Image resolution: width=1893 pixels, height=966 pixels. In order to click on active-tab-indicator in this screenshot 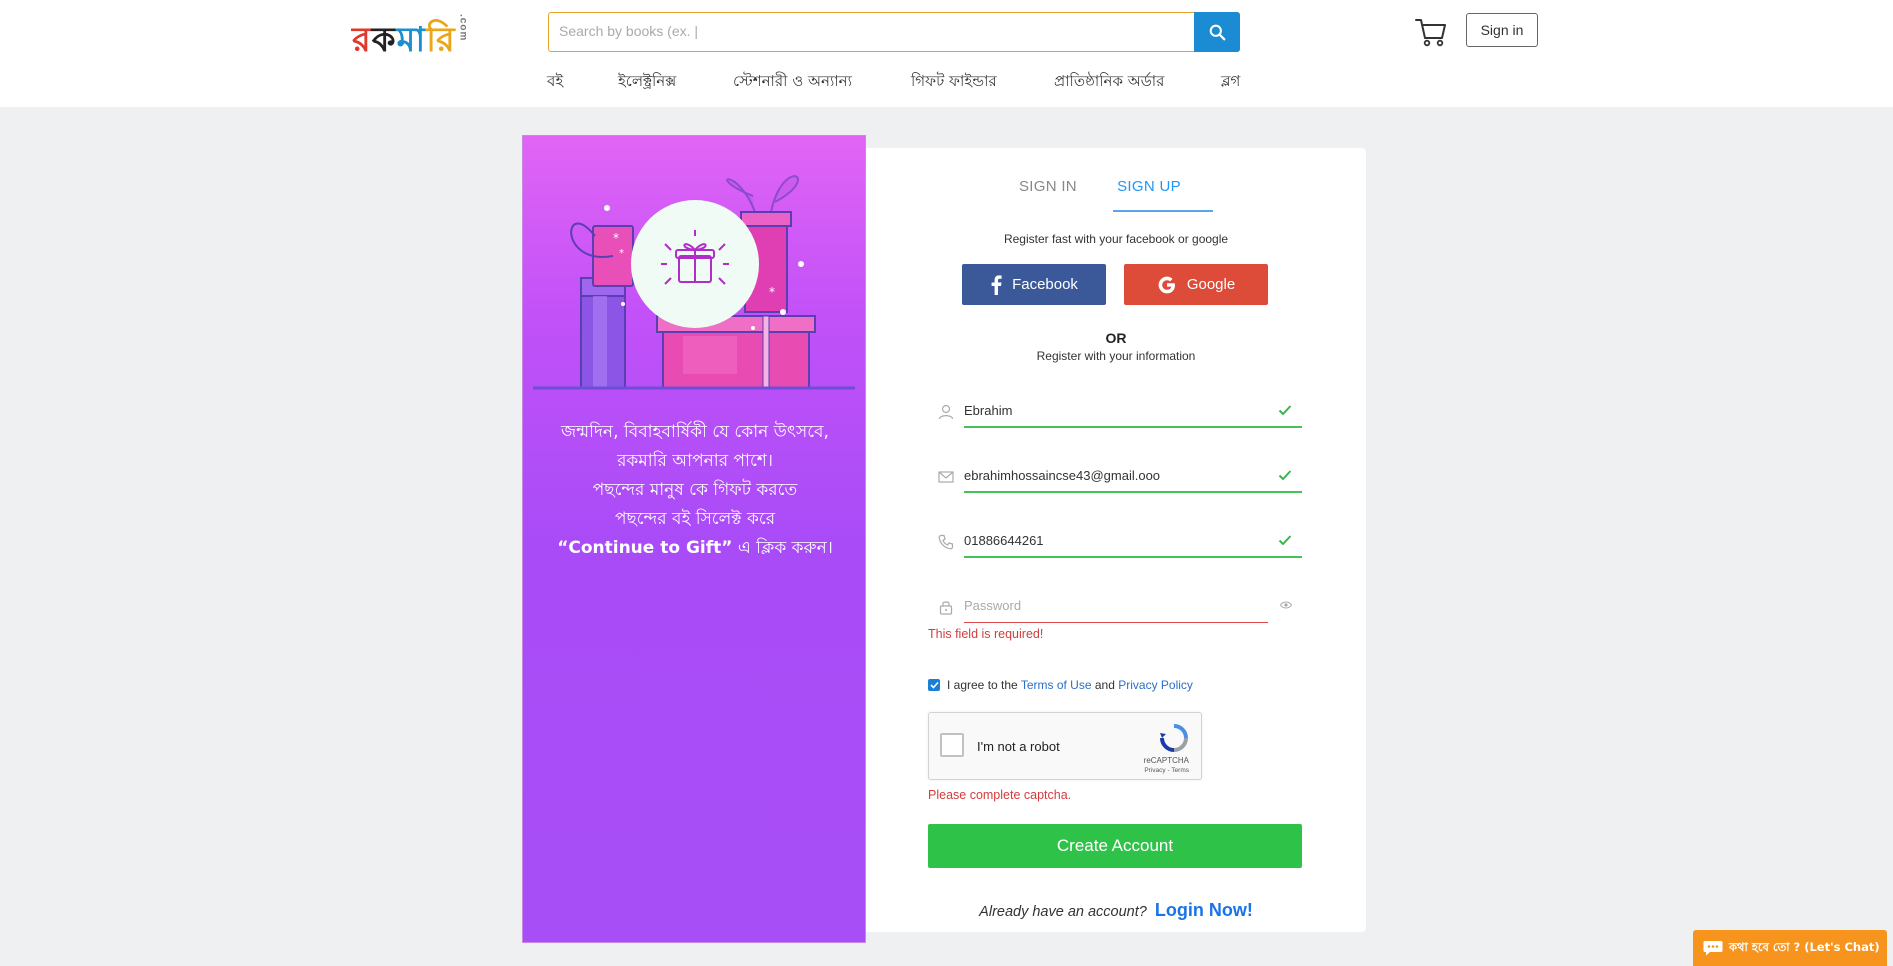, I will do `click(1163, 211)`.